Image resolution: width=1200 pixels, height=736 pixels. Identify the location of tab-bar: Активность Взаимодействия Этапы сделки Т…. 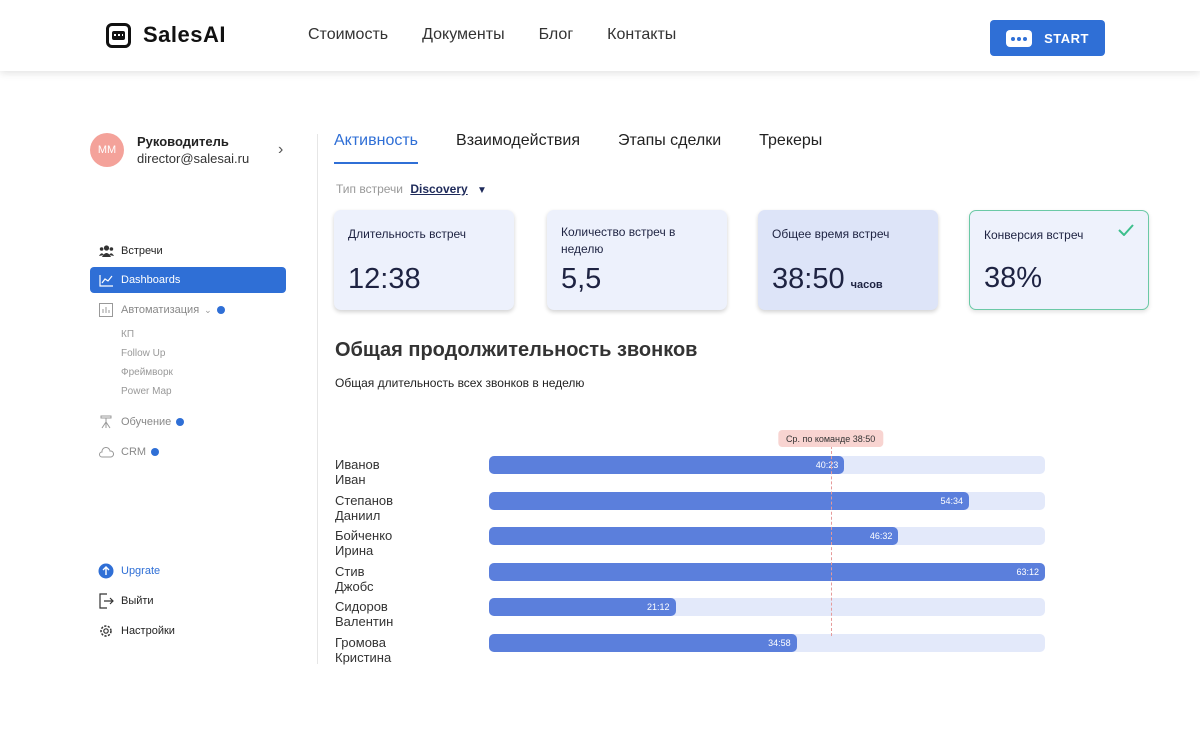
(597, 148).